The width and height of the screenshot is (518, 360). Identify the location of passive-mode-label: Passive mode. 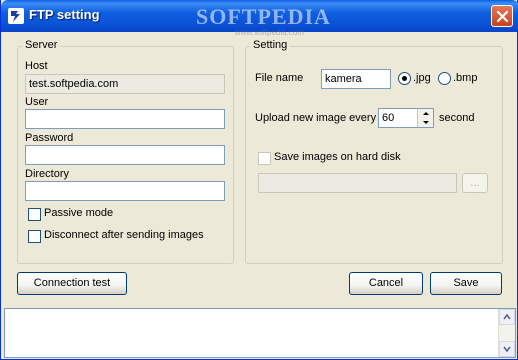
(79, 213).